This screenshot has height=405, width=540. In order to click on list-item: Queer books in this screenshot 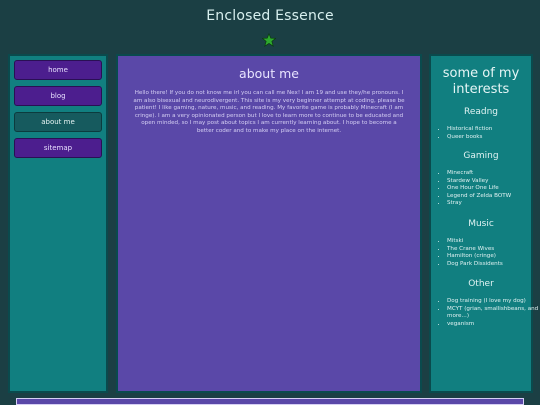, I will do `click(493, 138)`.